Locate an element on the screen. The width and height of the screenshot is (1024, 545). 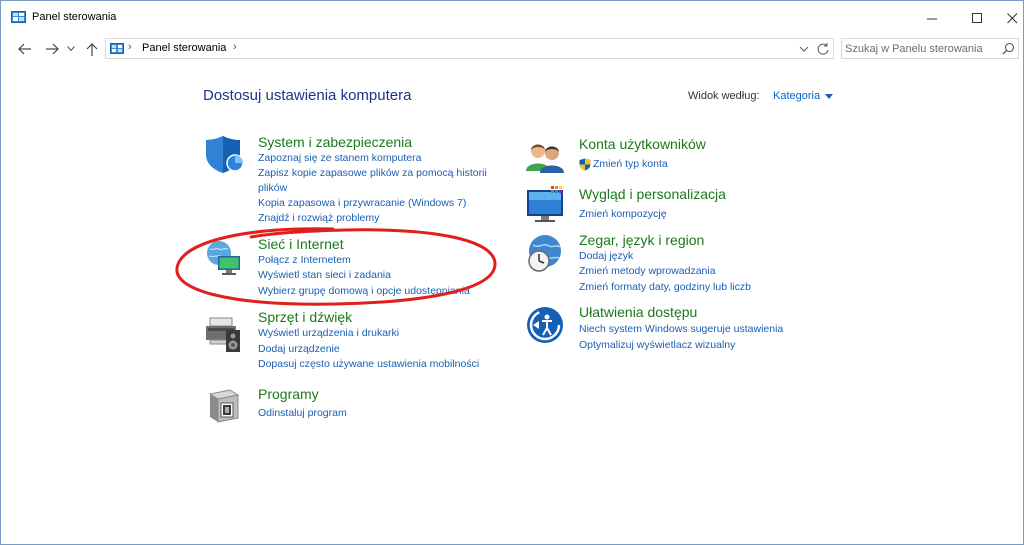
back-arrow-icon is located at coordinates (24, 49).